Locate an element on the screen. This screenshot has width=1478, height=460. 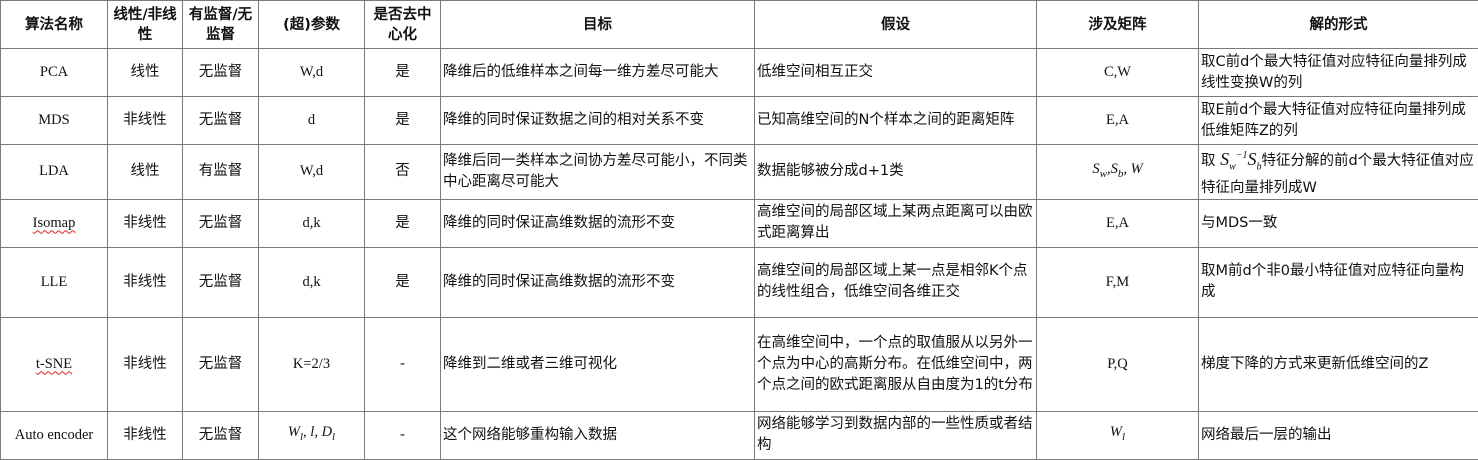
param-symbol: D is located at coordinates (327, 432).